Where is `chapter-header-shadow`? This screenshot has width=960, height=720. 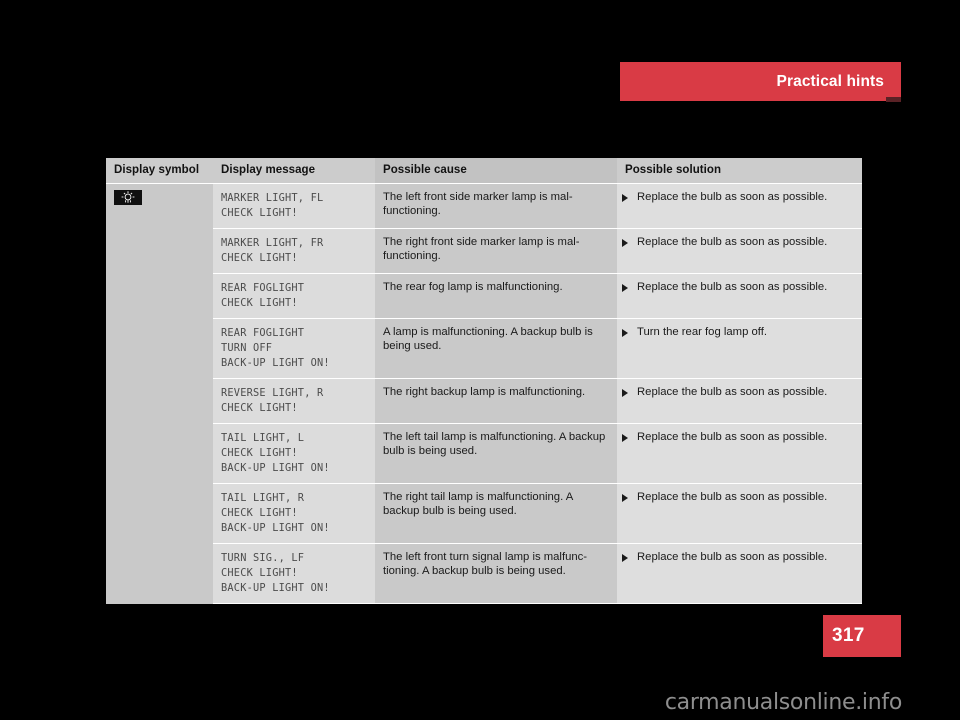
chapter-header-shadow is located at coordinates (893, 99).